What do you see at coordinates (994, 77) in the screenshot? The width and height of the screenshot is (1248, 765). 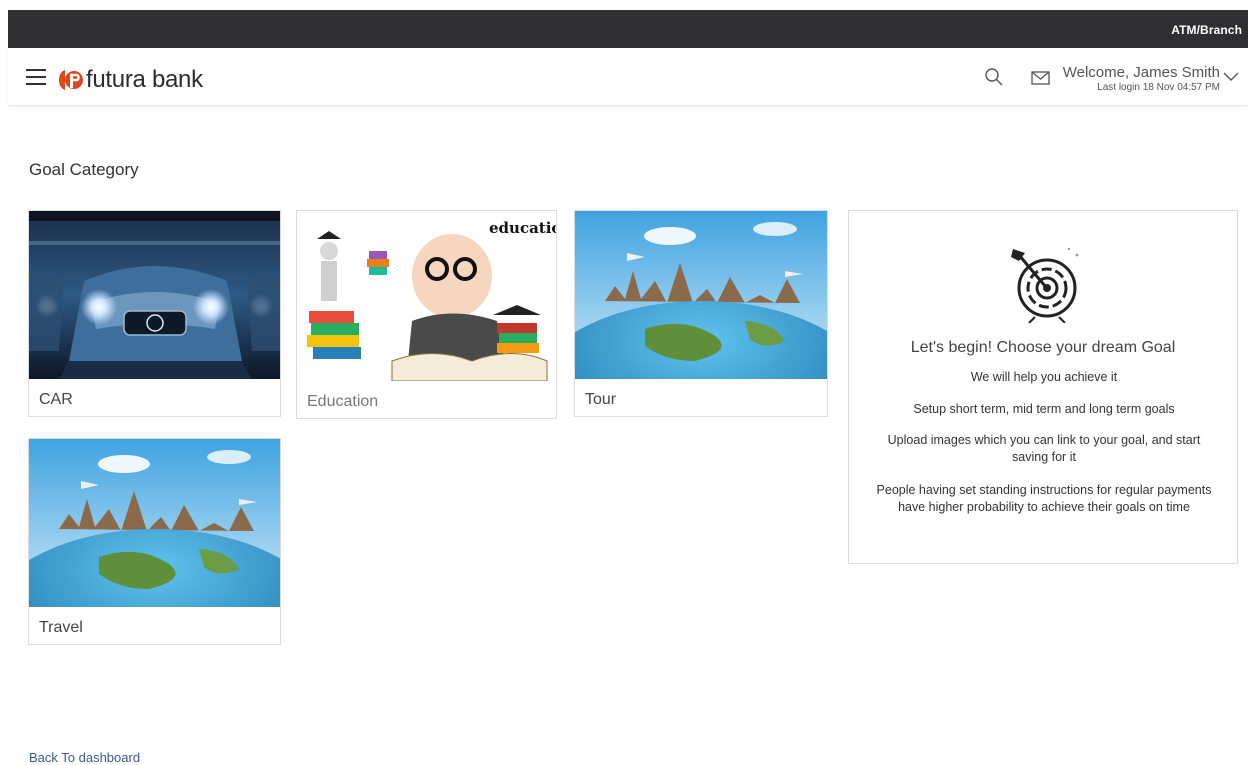 I see `search-icon` at bounding box center [994, 77].